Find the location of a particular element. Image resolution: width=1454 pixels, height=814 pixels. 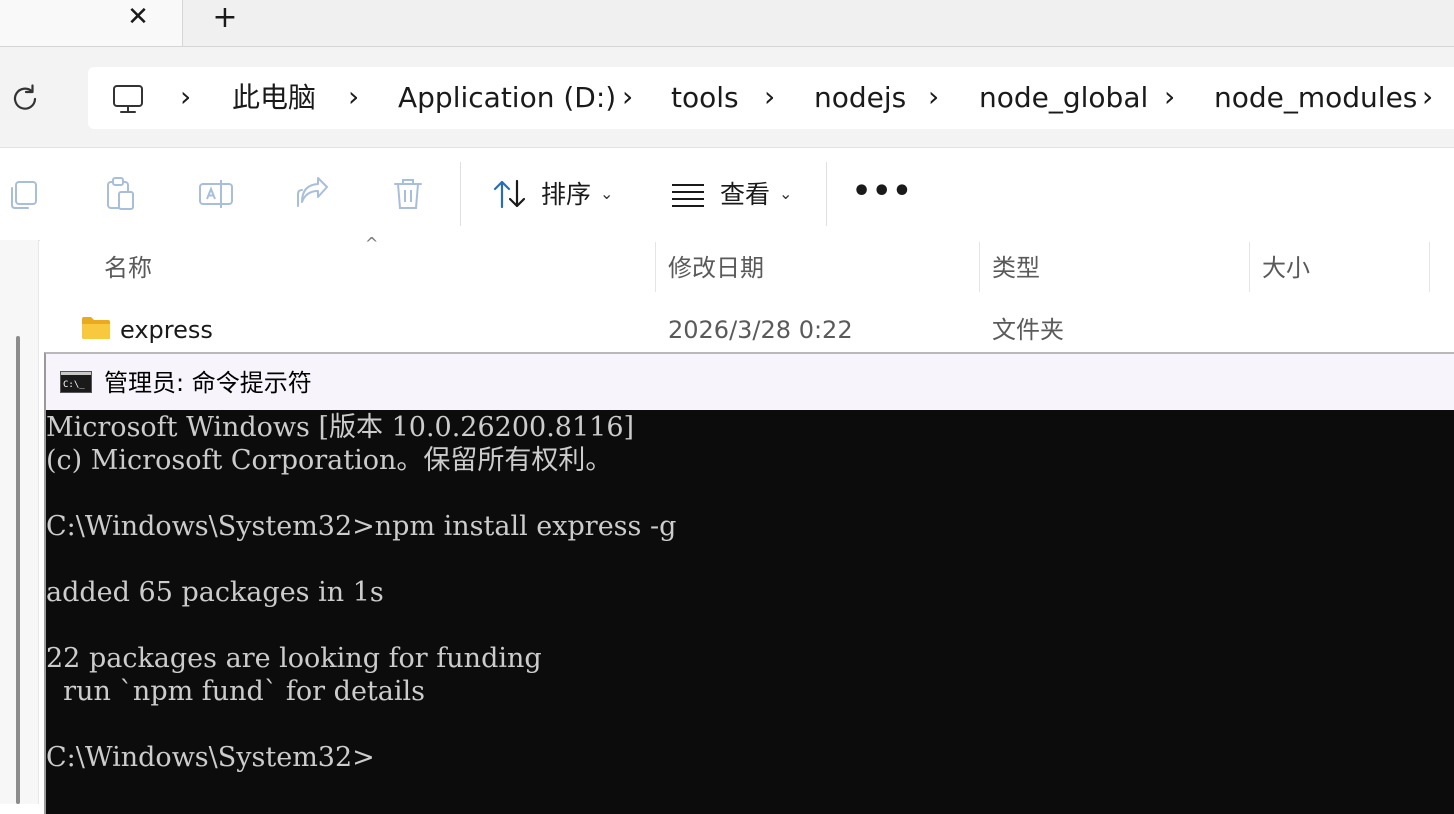

sort-icon is located at coordinates (510, 194).